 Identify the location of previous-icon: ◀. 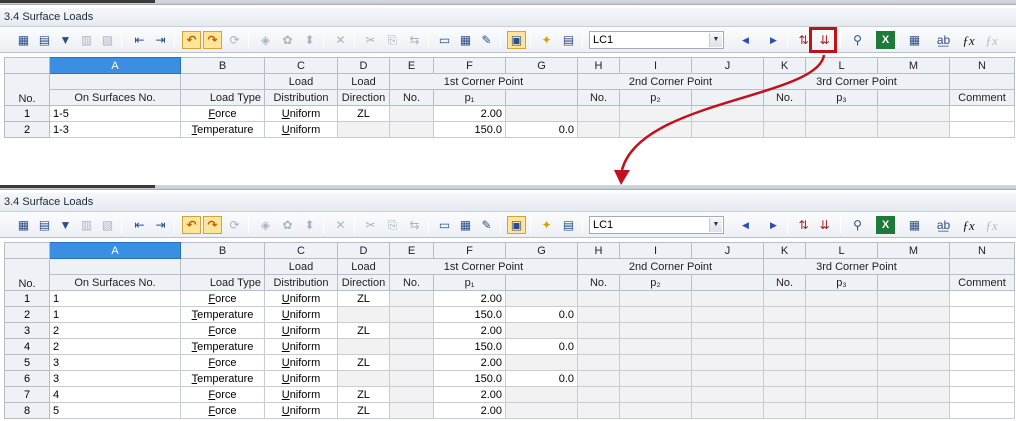
(745, 40).